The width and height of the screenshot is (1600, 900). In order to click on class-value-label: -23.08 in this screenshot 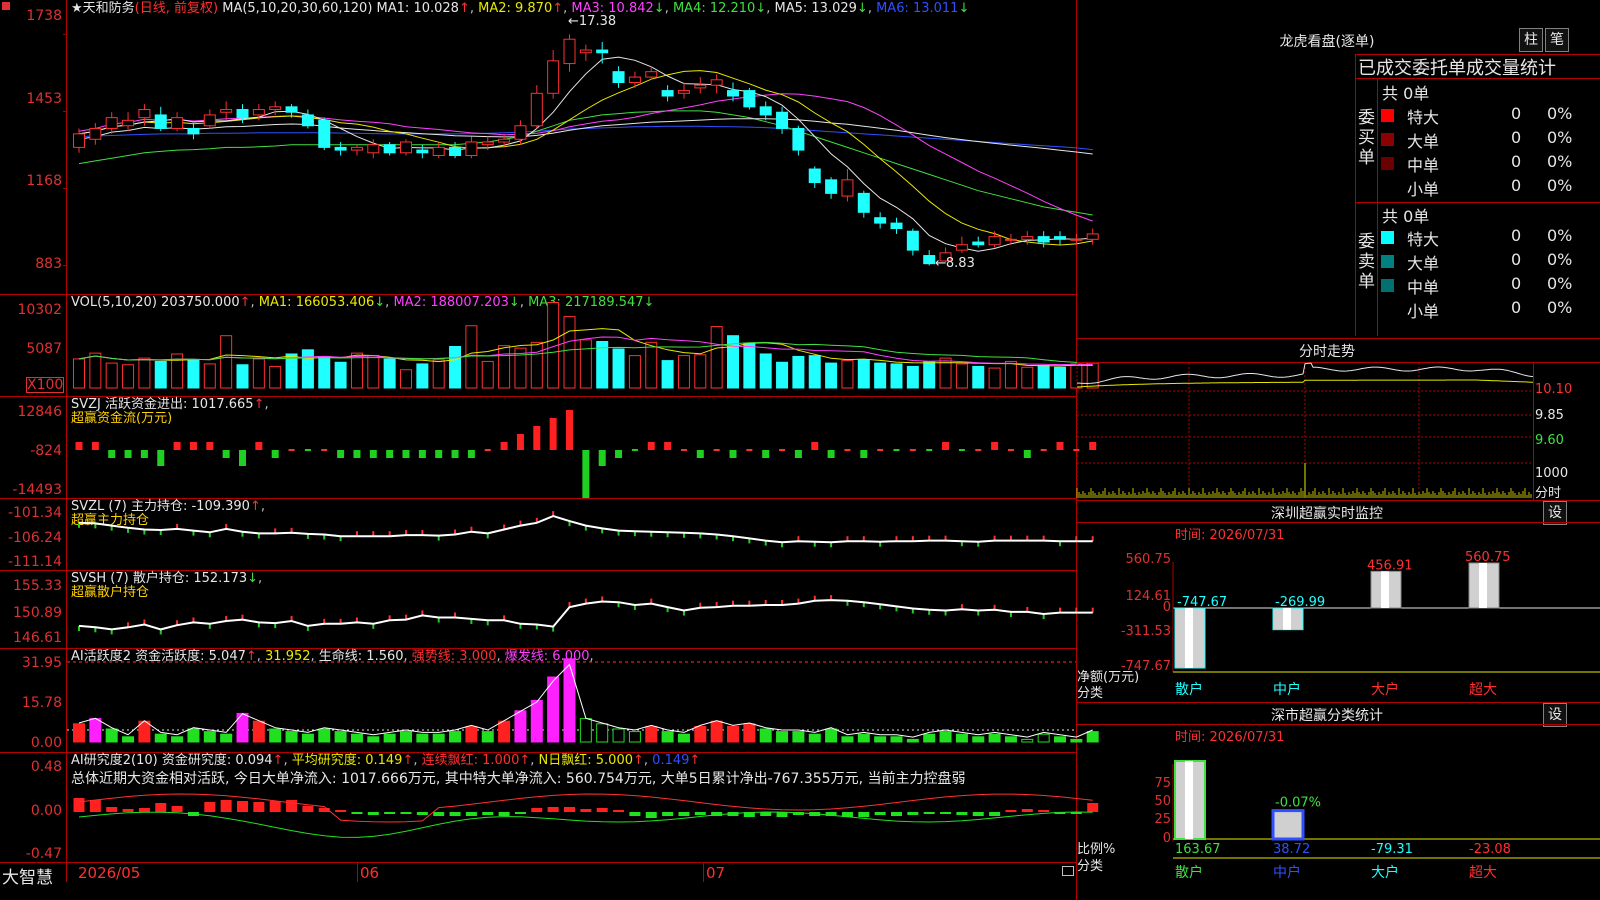, I will do `click(1490, 849)`.